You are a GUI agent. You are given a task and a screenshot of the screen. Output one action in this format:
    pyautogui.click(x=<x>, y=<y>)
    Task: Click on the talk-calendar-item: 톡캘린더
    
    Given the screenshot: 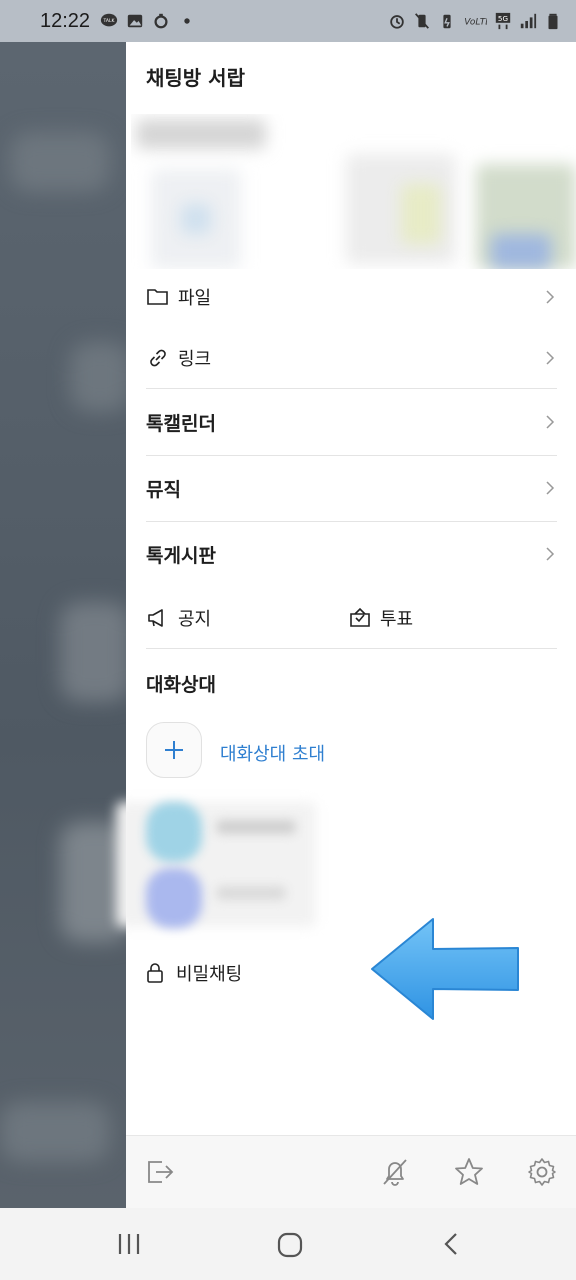 What is the action you would take?
    pyautogui.click(x=351, y=422)
    